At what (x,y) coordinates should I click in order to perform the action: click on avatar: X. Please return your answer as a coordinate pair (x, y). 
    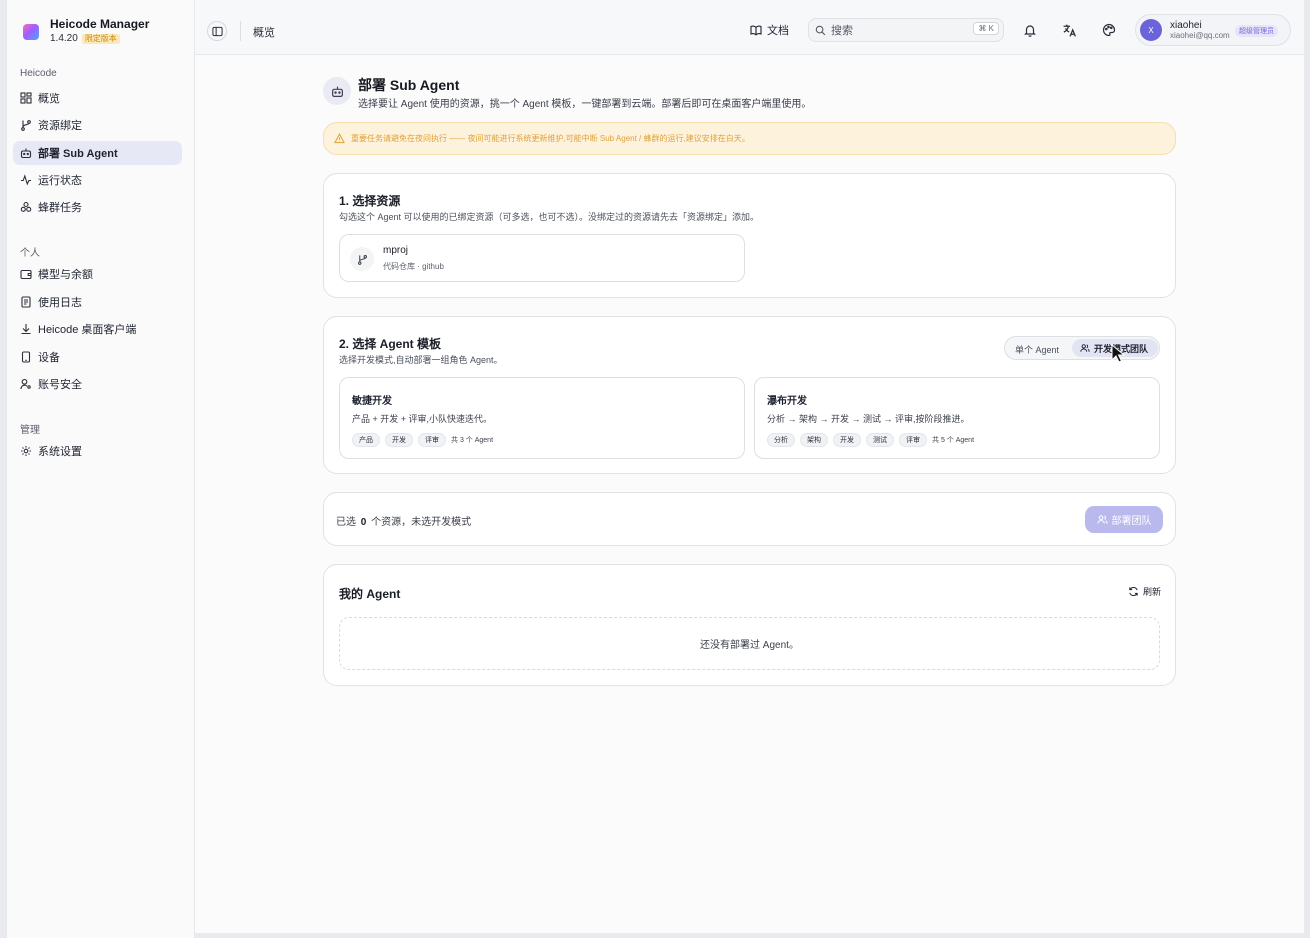
    Looking at the image, I should click on (1151, 30).